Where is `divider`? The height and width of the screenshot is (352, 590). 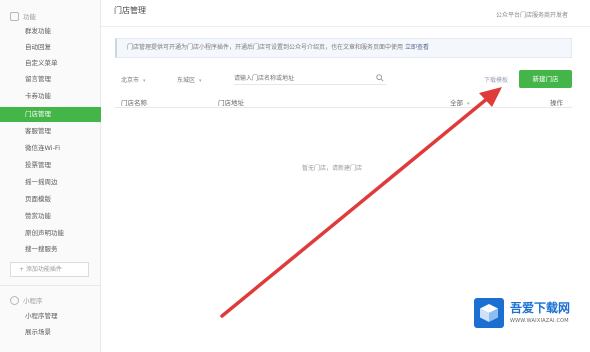
divider is located at coordinates (345, 26).